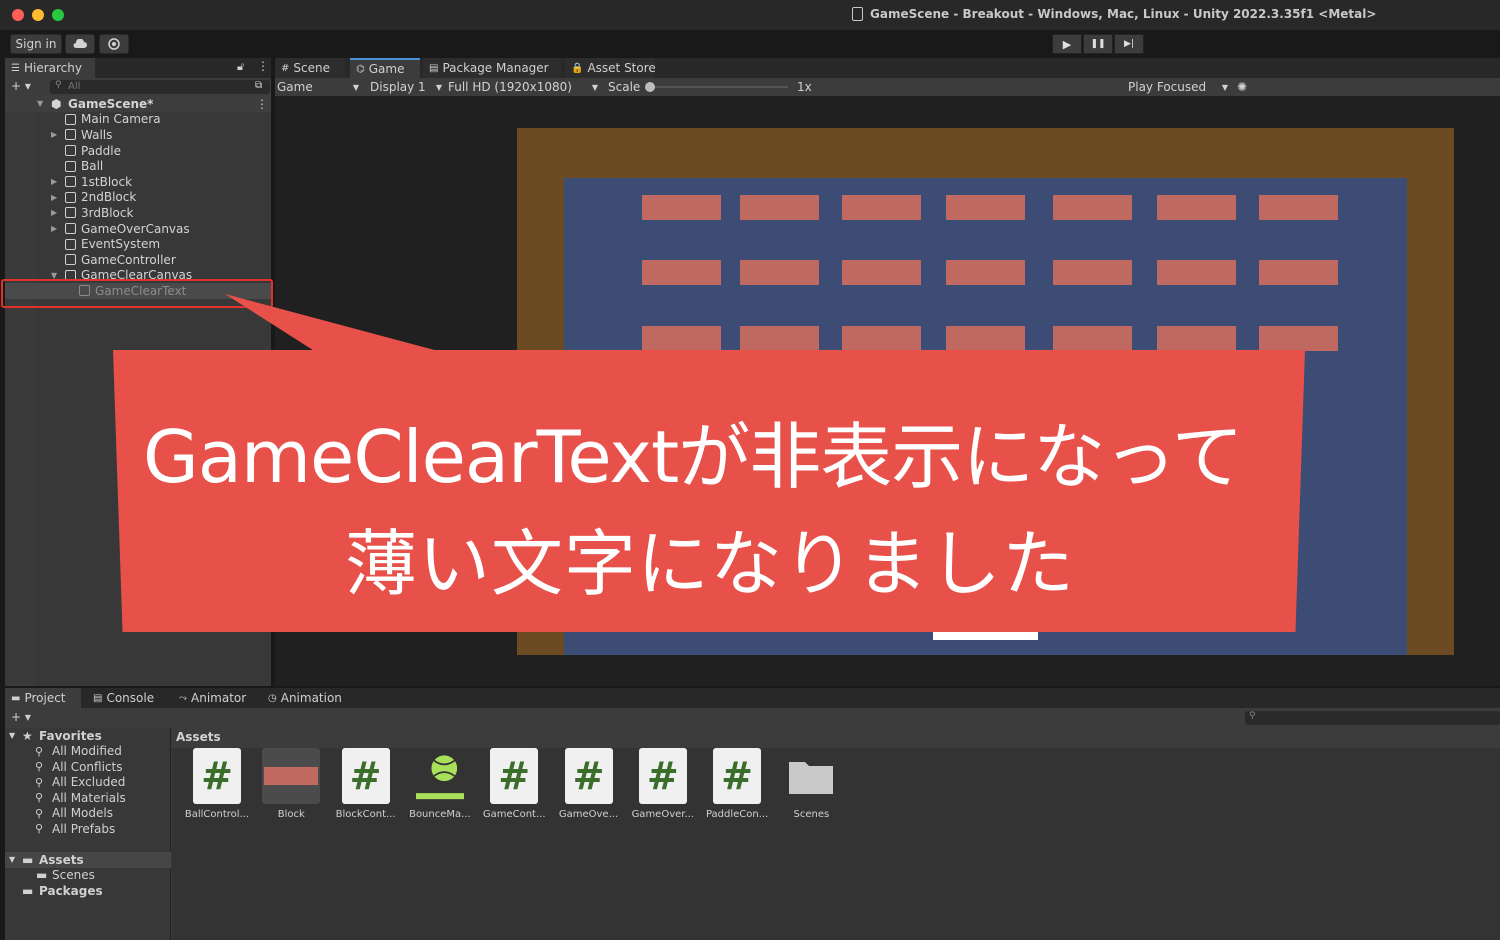  What do you see at coordinates (127, 698) in the screenshot?
I see `tab-console: ▤ Console` at bounding box center [127, 698].